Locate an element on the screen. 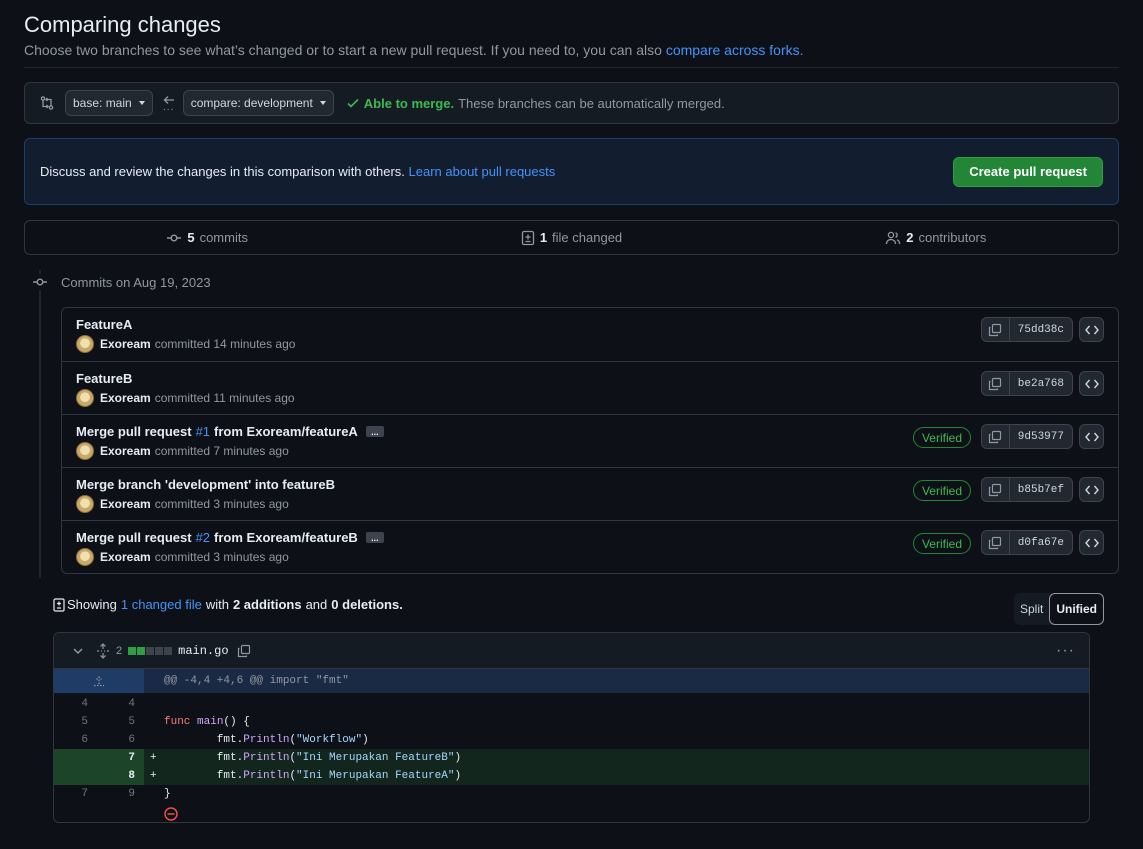 This screenshot has height=849, width=1143. summary-bar: 5 commits 1 file changed 2 contributors is located at coordinates (571, 237).